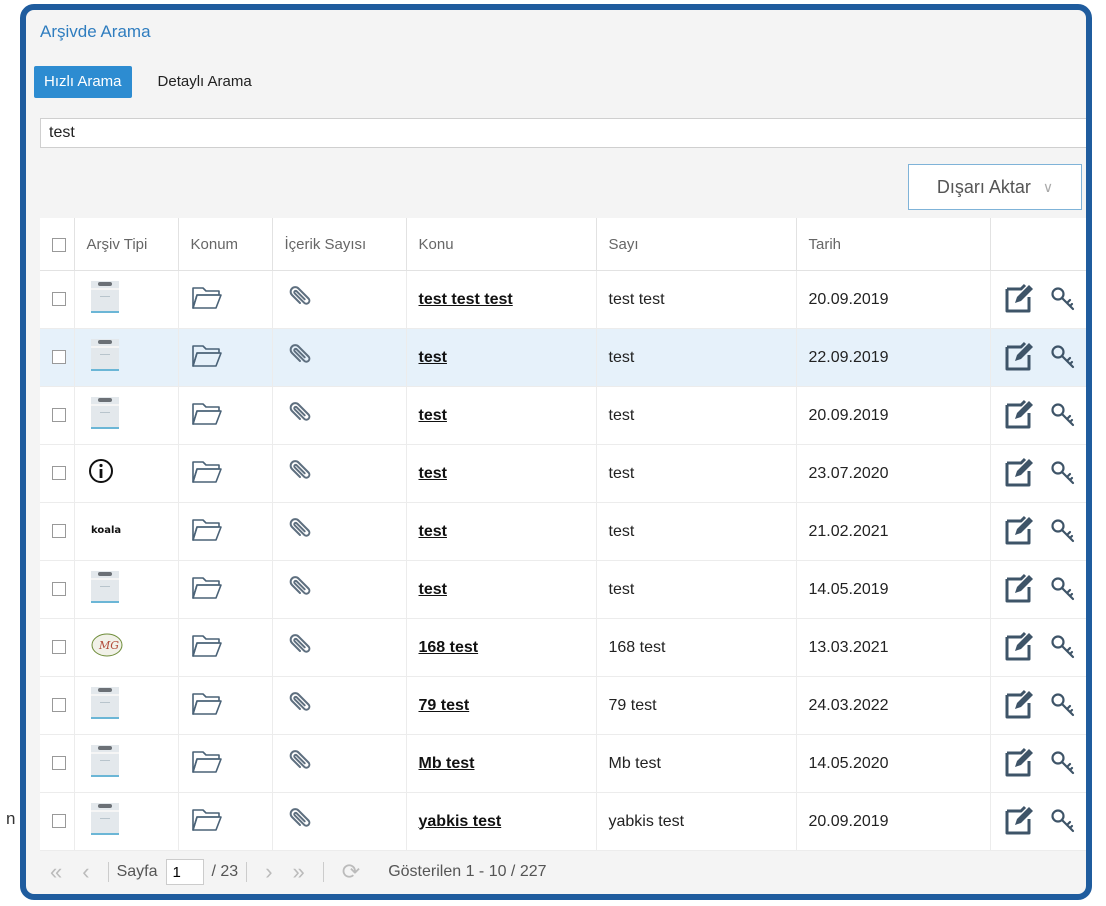 This screenshot has width=1106, height=906. What do you see at coordinates (225, 244) in the screenshot?
I see `column-header-location: Konum` at bounding box center [225, 244].